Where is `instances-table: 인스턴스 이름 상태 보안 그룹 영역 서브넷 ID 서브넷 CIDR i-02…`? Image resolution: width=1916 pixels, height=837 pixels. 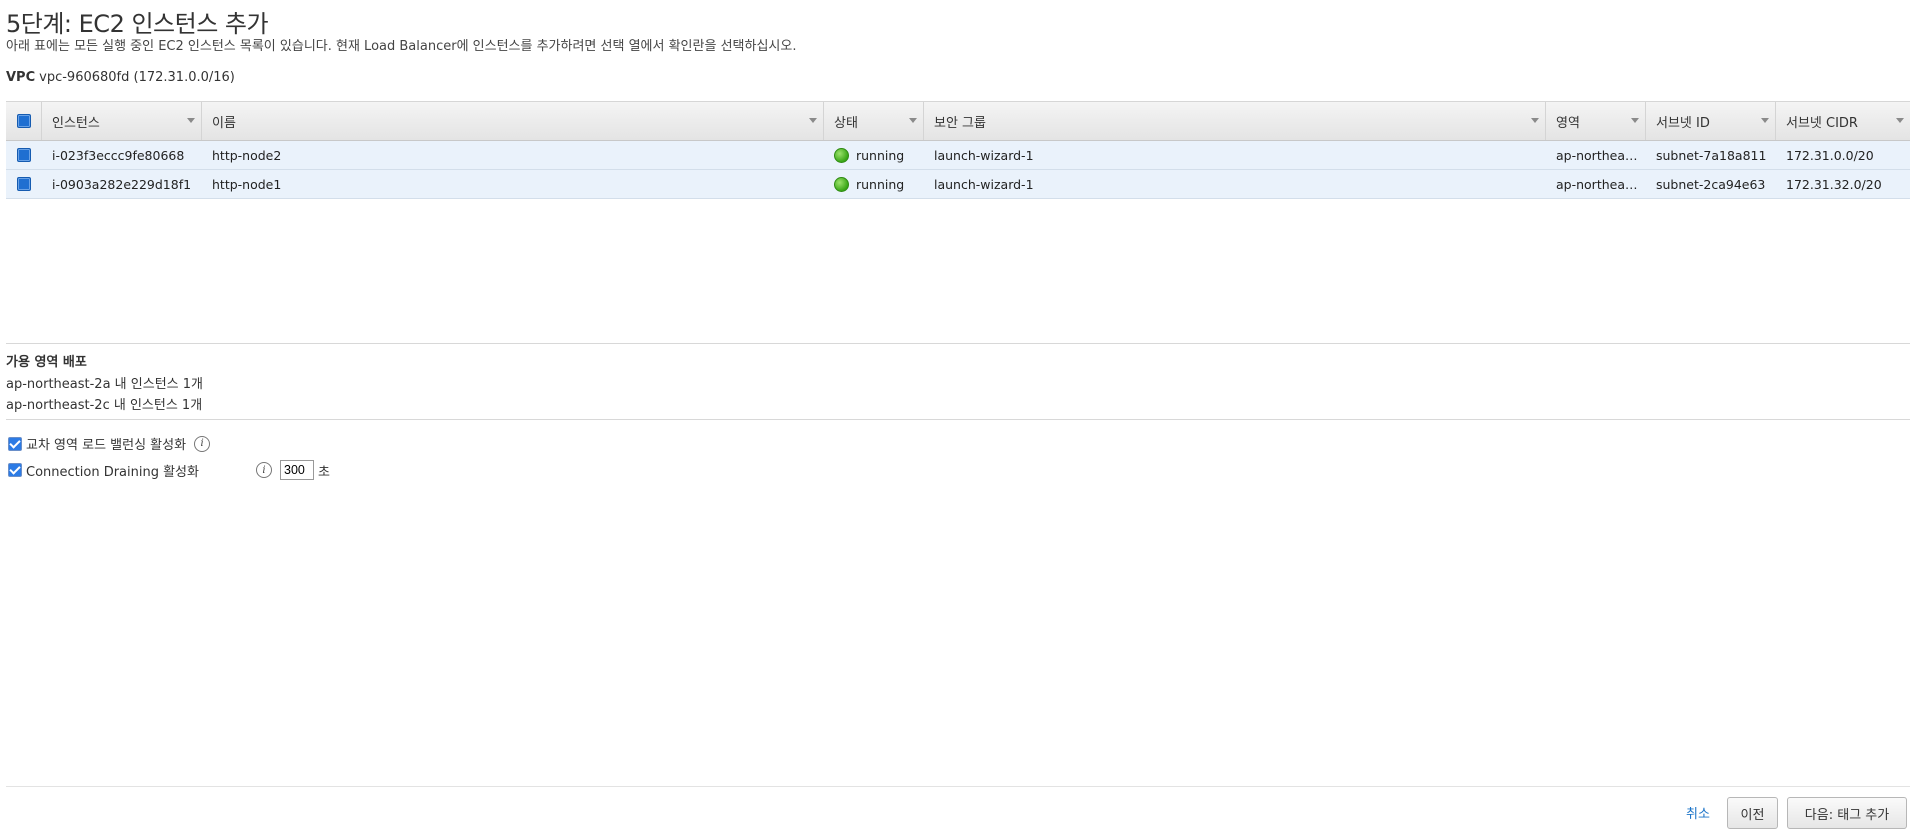 instances-table: 인스턴스 이름 상태 보안 그룹 영역 서브넷 ID 서브넷 CIDR i-02… is located at coordinates (958, 150).